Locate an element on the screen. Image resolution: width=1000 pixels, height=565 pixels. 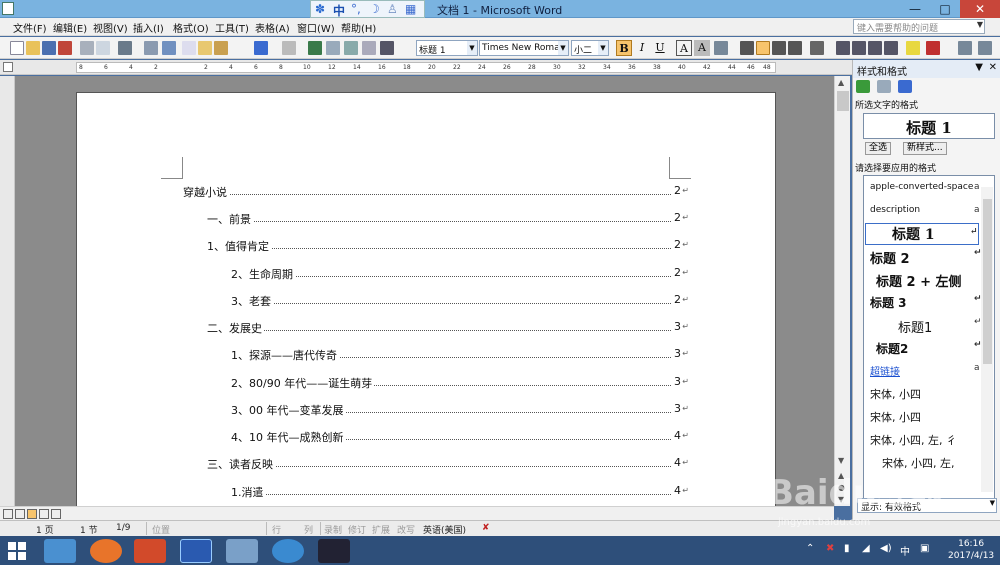
word-taskbar-icon is located at coordinates (196, 551).